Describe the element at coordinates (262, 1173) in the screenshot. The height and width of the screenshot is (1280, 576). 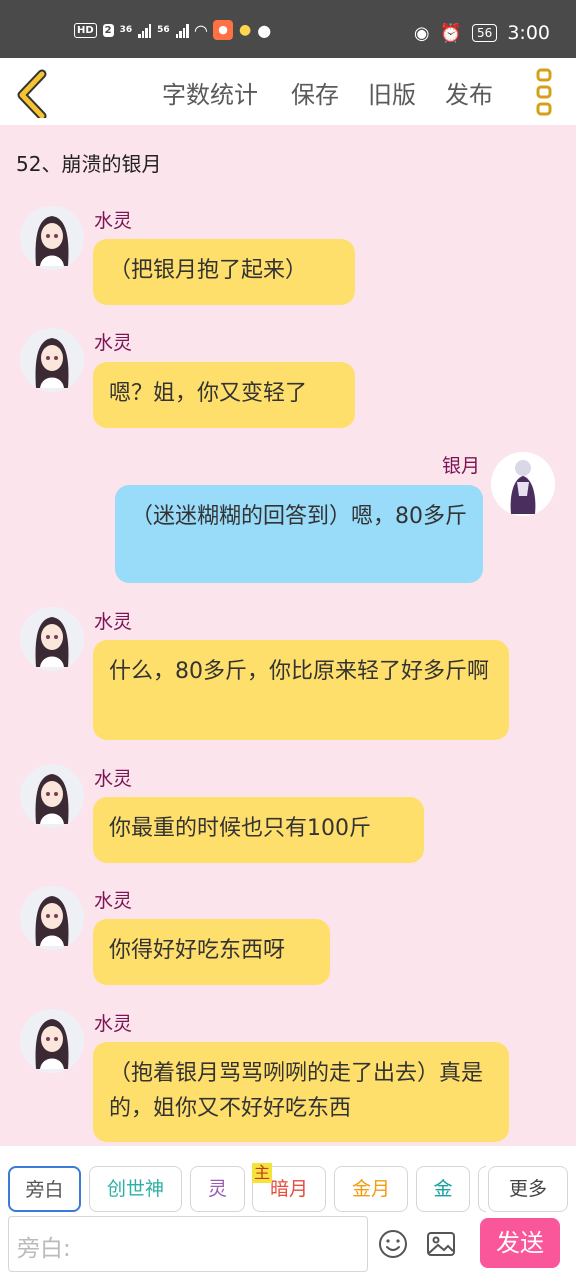
I see `main-role-badge: 主` at that location.